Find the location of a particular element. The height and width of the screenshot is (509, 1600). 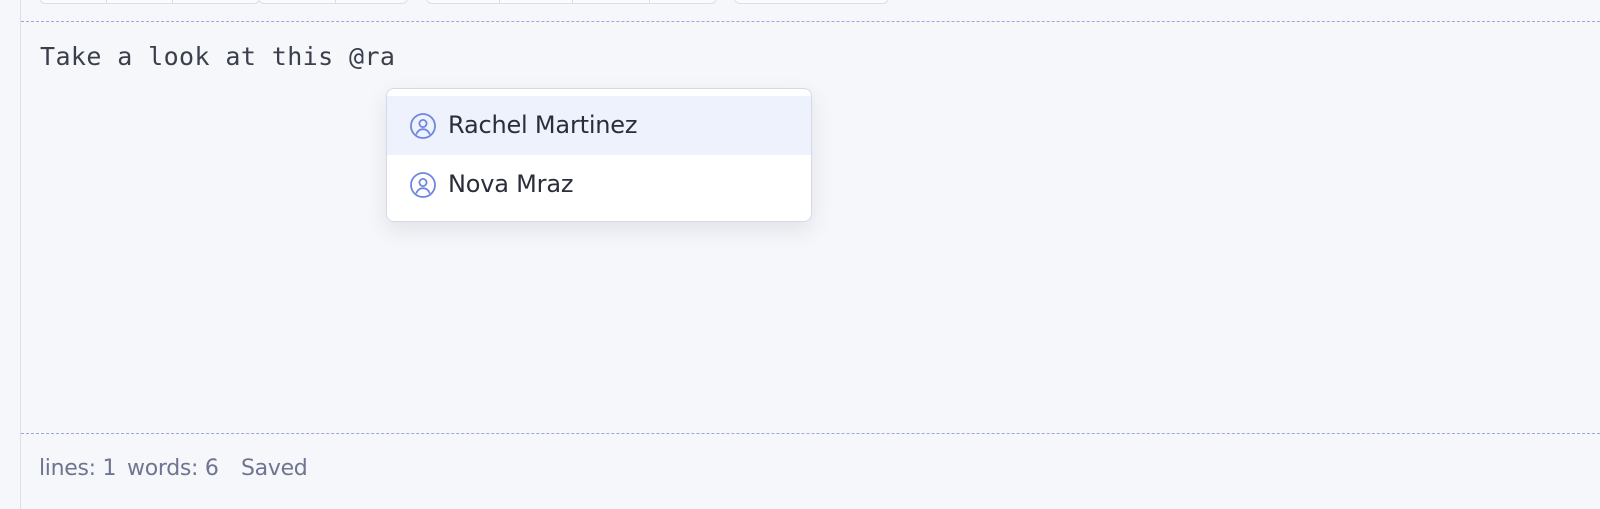

editor-content: Take a look at this @ra is located at coordinates (217, 56).